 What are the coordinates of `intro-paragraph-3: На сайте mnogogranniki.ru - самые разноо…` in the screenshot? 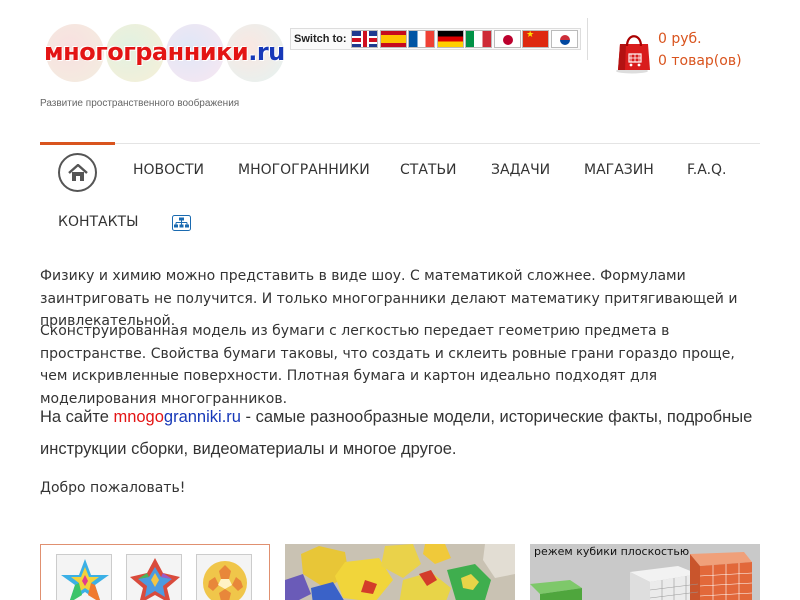 It's located at (402, 433).